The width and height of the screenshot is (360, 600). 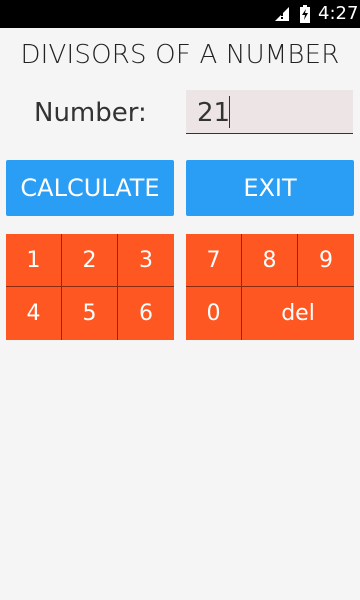 I want to click on calculate-button: CALCULATE, so click(x=90, y=188).